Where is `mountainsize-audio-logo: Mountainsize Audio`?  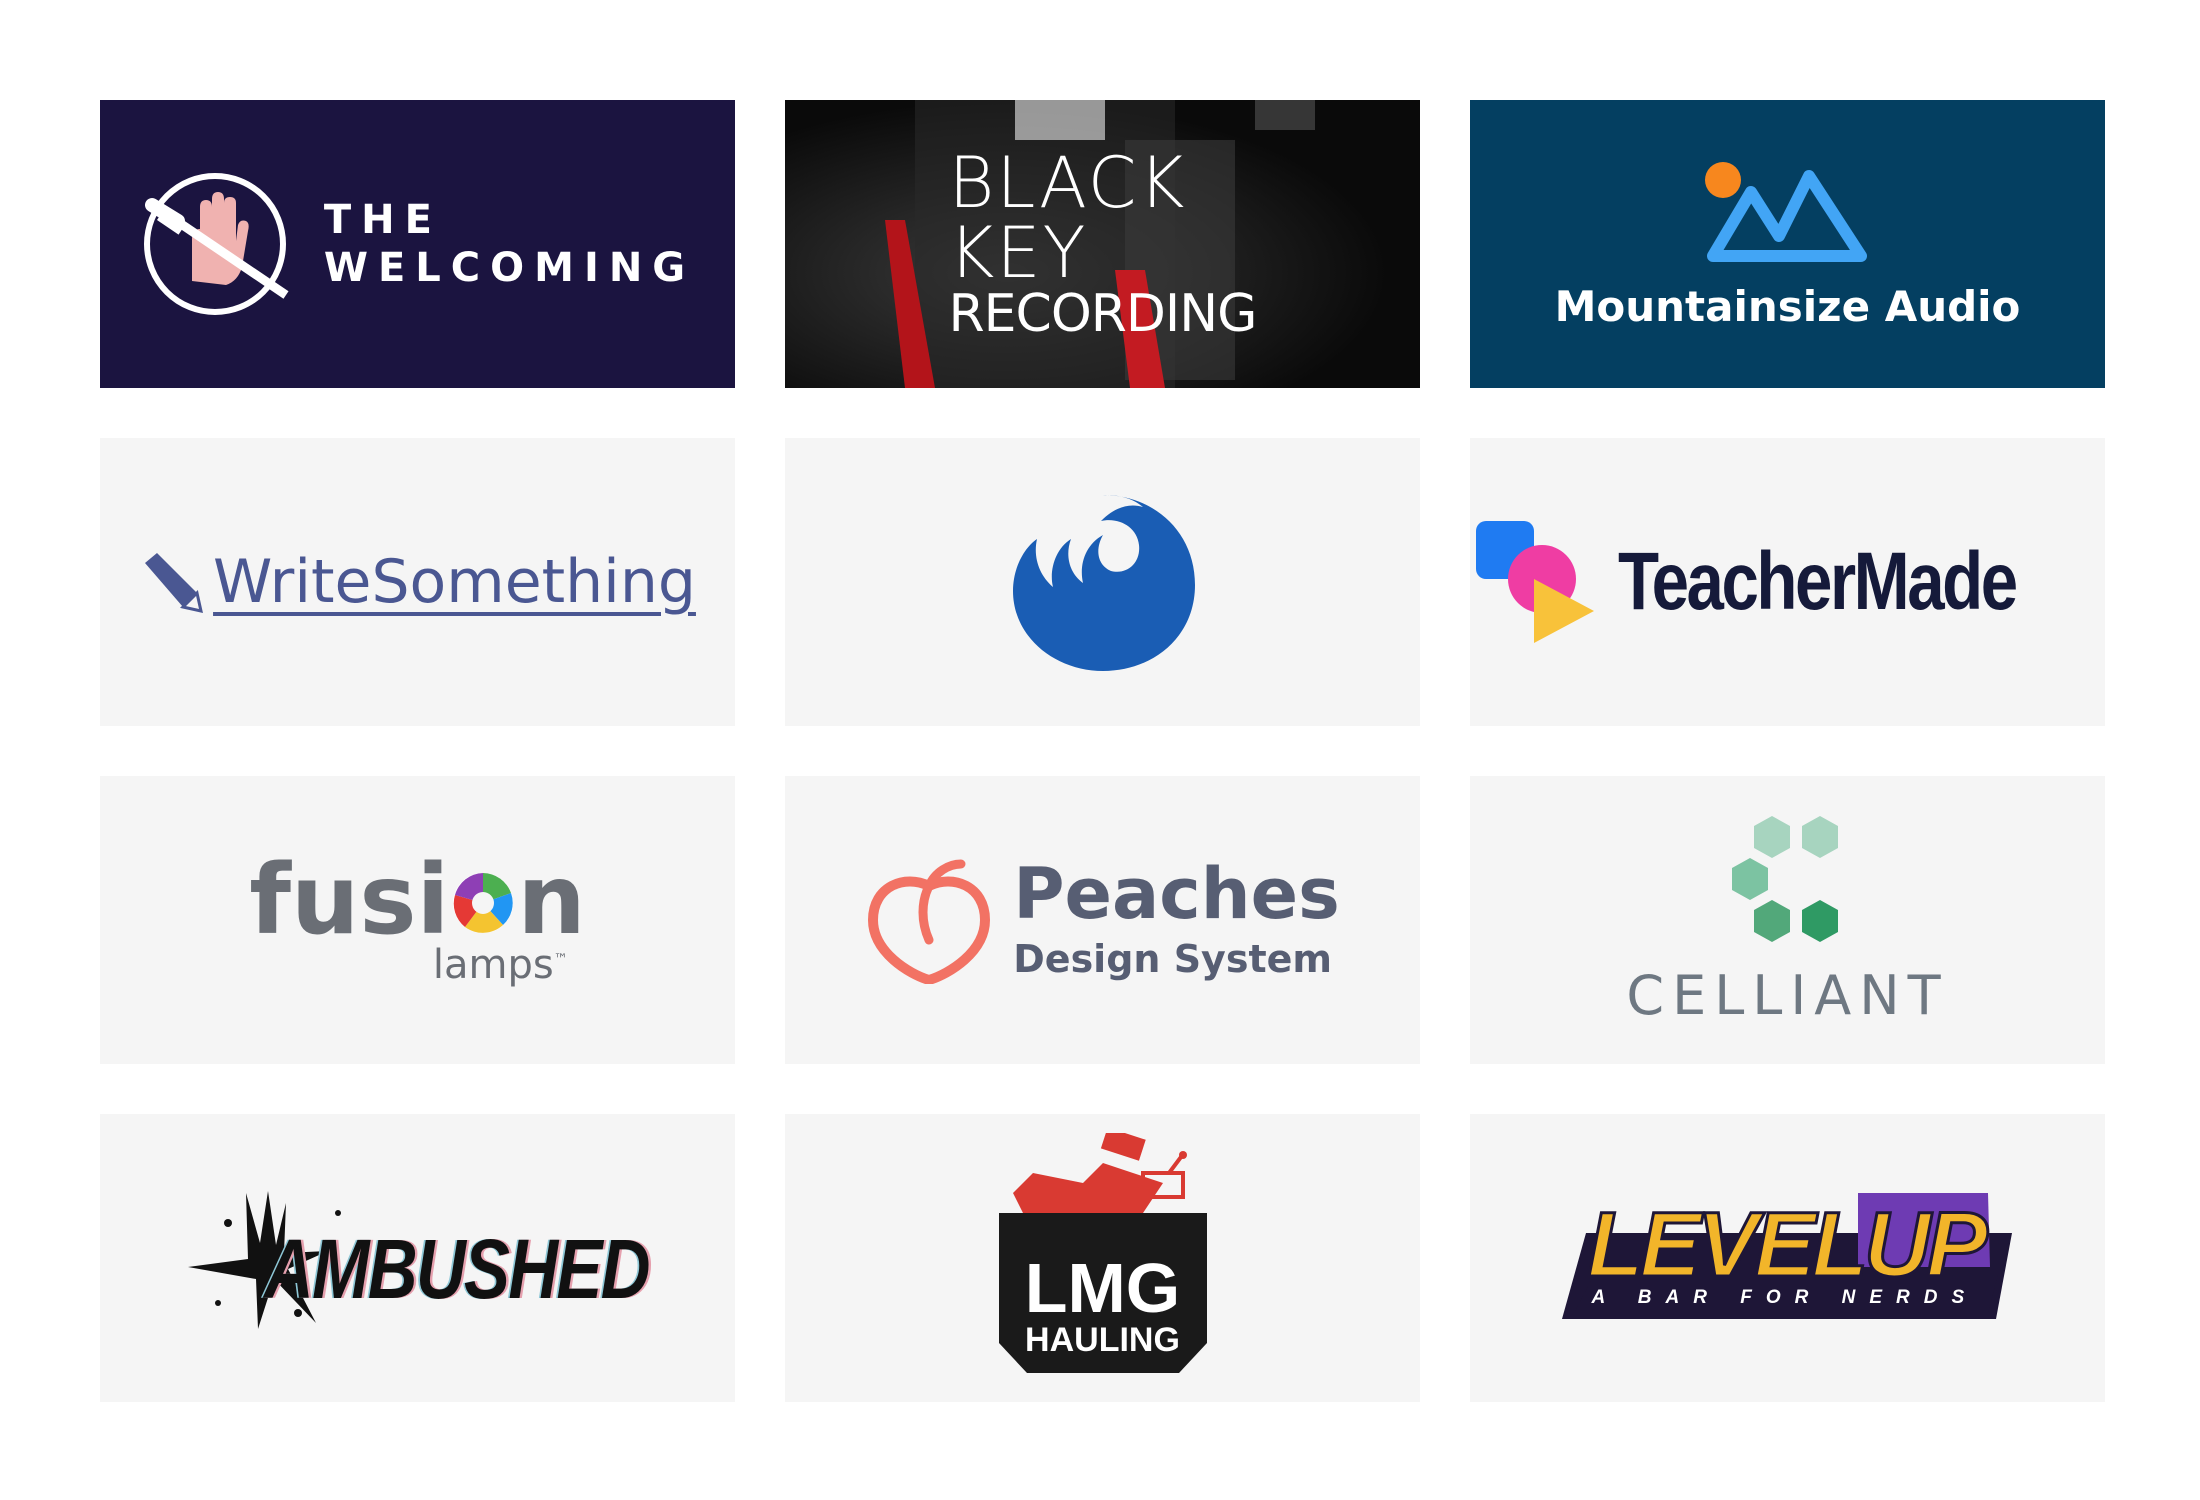
mountainsize-audio-logo: Mountainsize Audio is located at coordinates (1787, 244).